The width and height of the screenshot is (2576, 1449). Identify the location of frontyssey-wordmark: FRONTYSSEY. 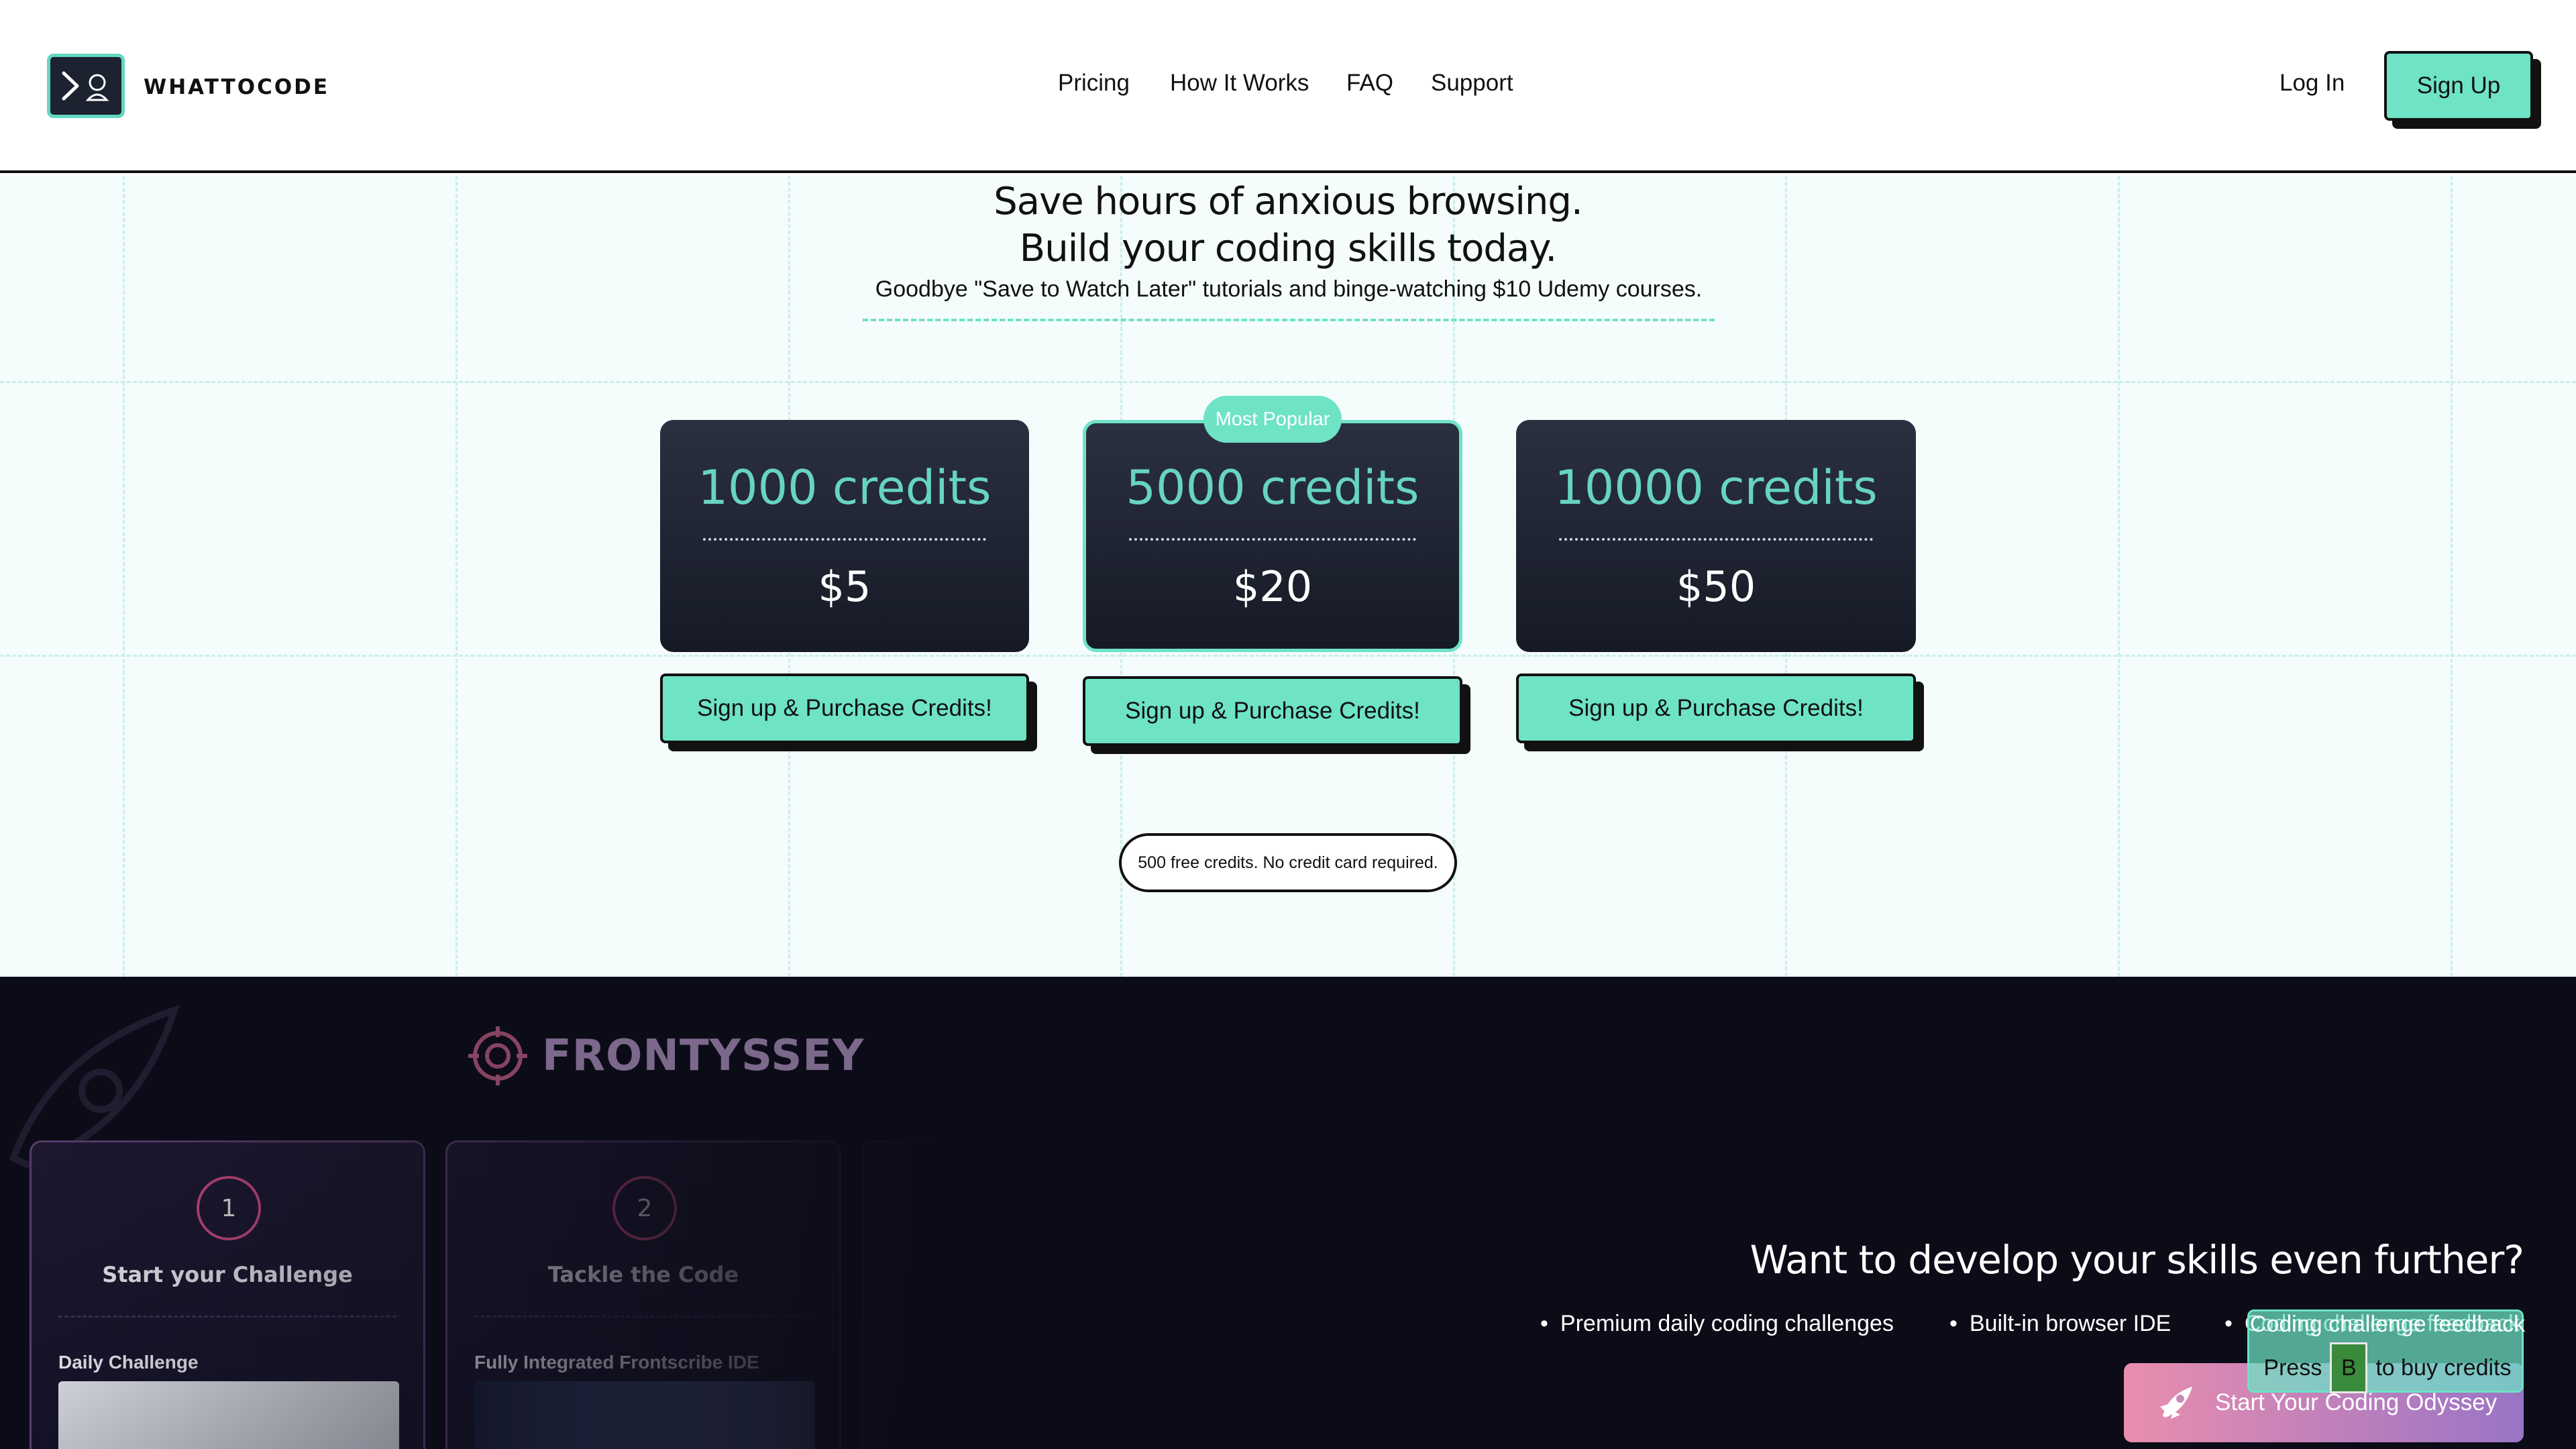
(703, 1056).